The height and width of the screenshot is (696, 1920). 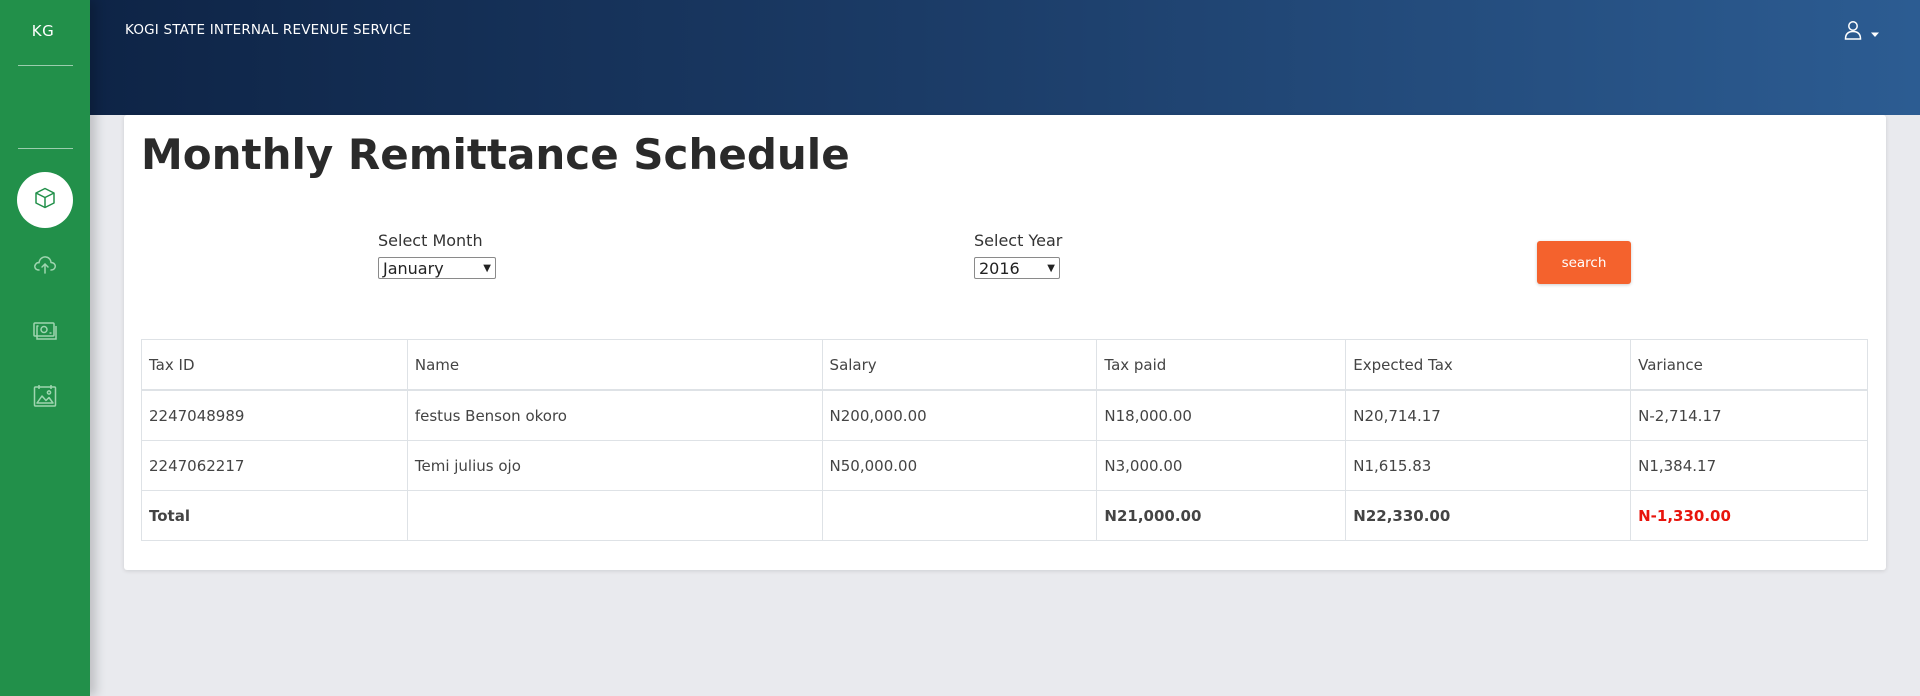 What do you see at coordinates (1749, 515) in the screenshot?
I see `total-variance: N-1,330.00` at bounding box center [1749, 515].